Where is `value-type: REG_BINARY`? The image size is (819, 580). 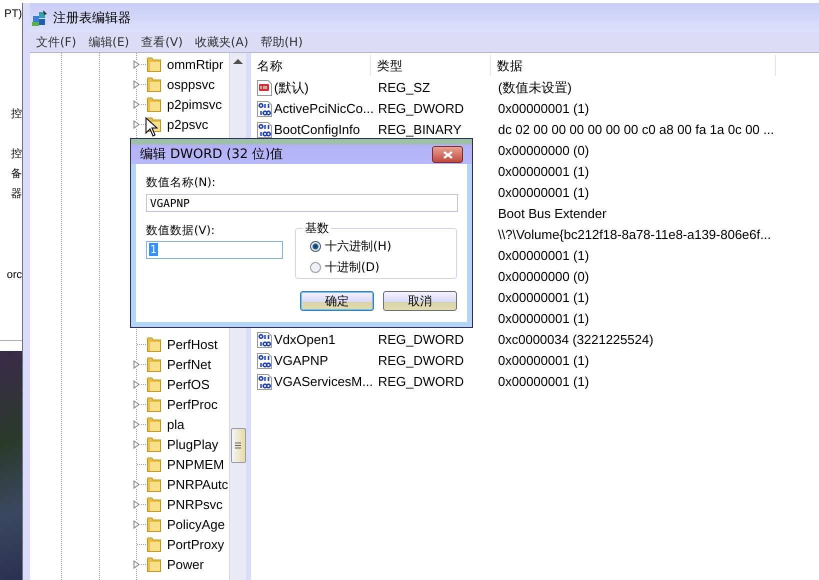 value-type: REG_BINARY is located at coordinates (420, 129).